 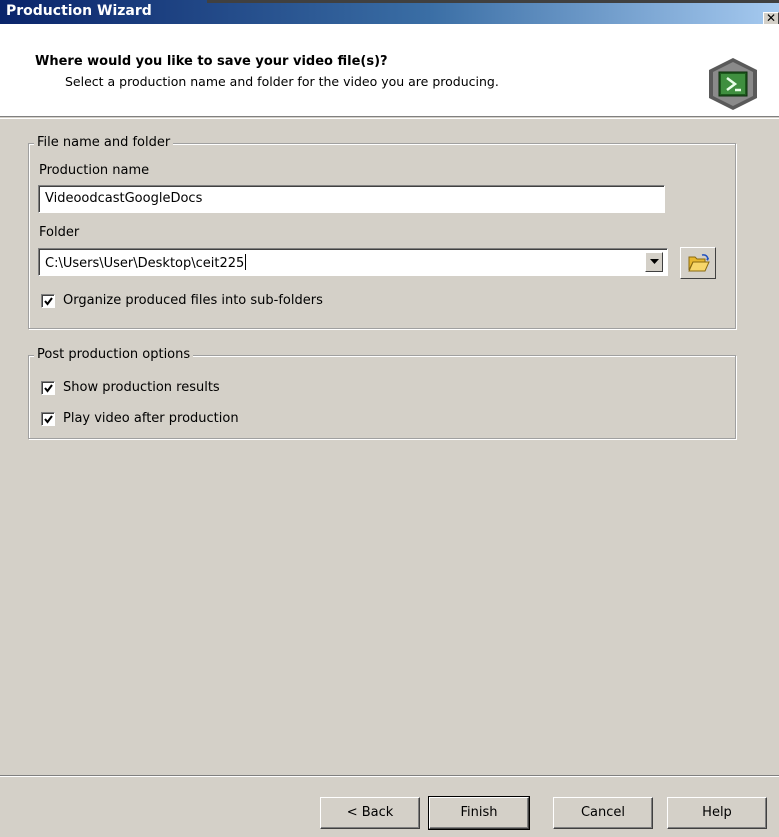 I want to click on production-name-input: VideoodcastGoogleDocs, so click(x=351, y=199).